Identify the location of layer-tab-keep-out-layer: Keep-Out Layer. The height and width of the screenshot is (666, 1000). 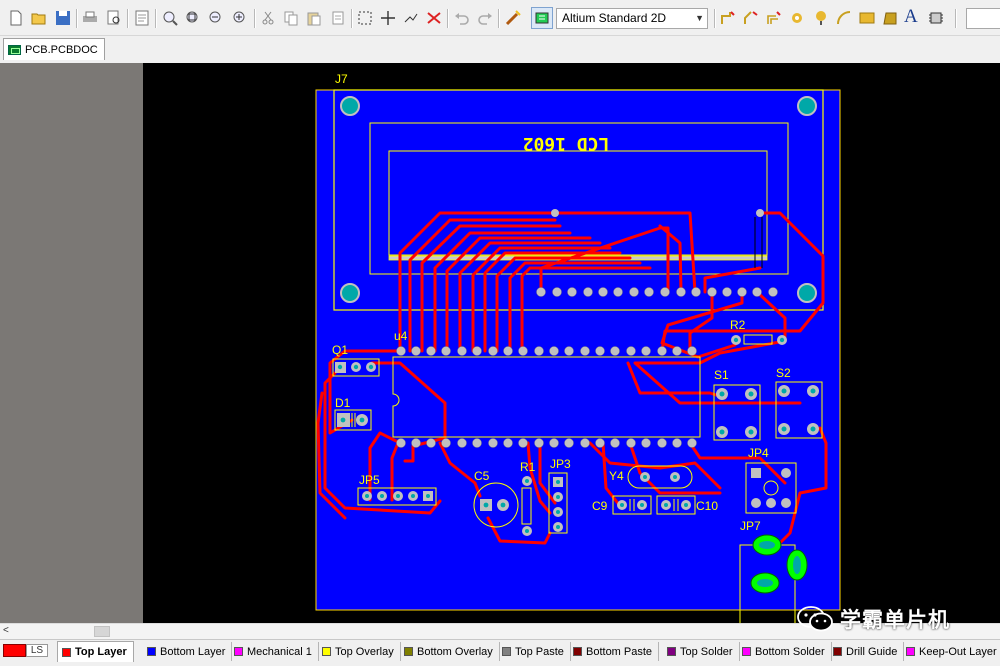
(951, 651).